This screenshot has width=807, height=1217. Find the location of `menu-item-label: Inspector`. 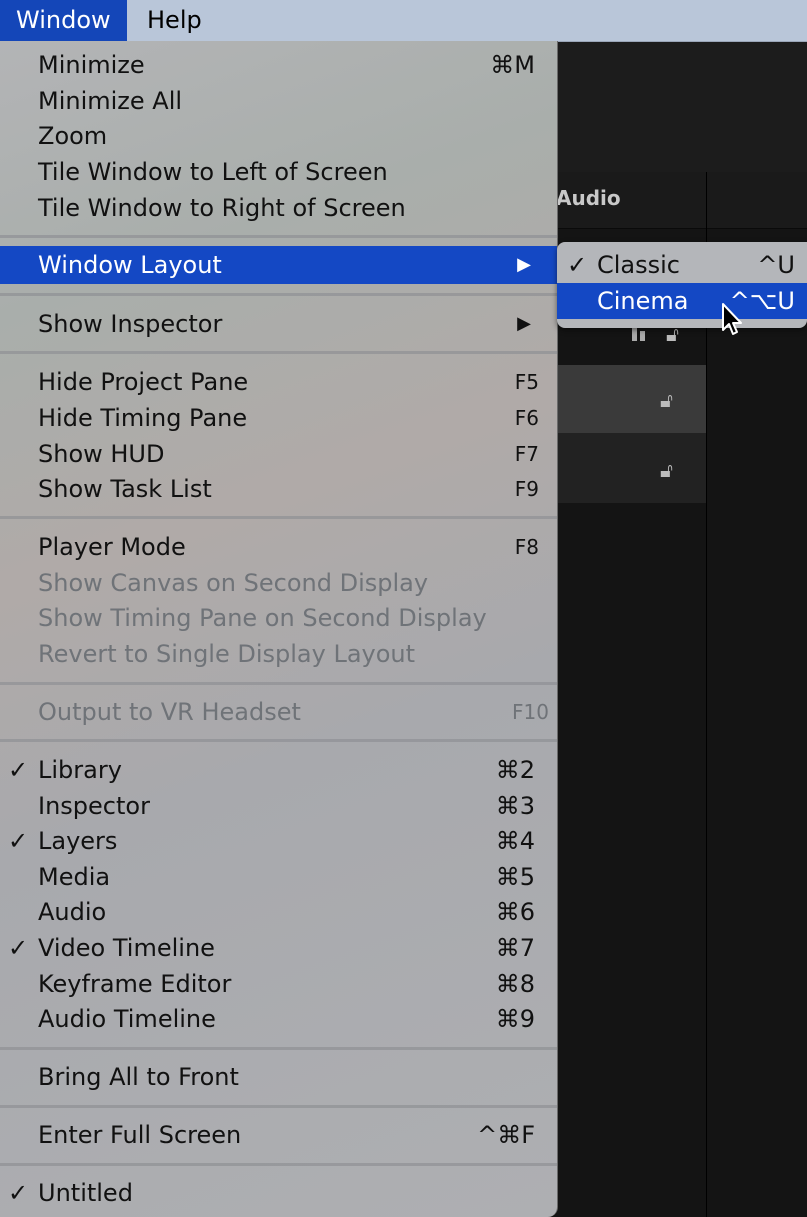

menu-item-label: Inspector is located at coordinates (94, 806).